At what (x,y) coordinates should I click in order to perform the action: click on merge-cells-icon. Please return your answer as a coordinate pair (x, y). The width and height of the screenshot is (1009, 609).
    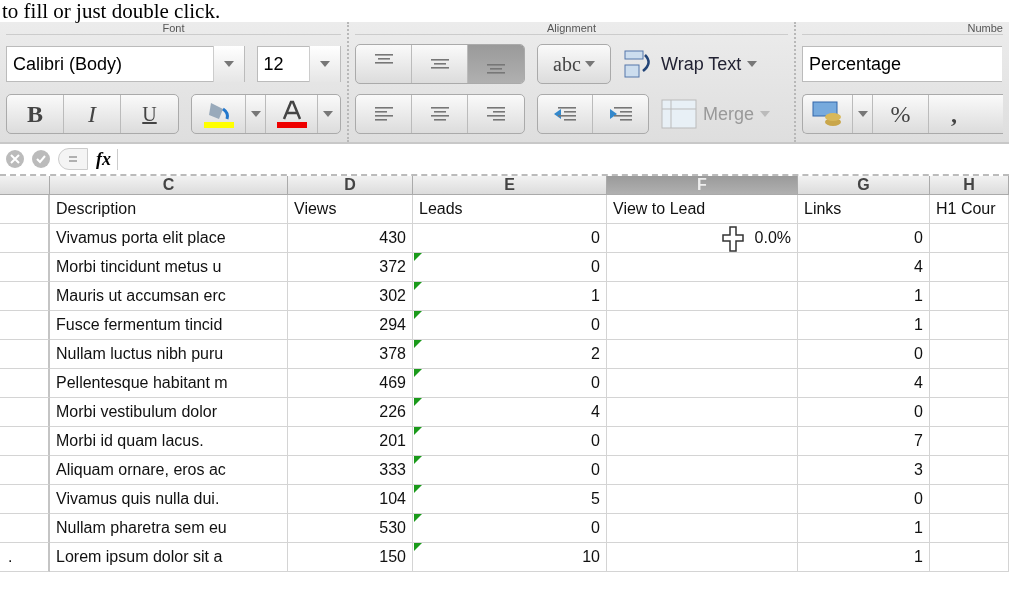
    Looking at the image, I should click on (679, 114).